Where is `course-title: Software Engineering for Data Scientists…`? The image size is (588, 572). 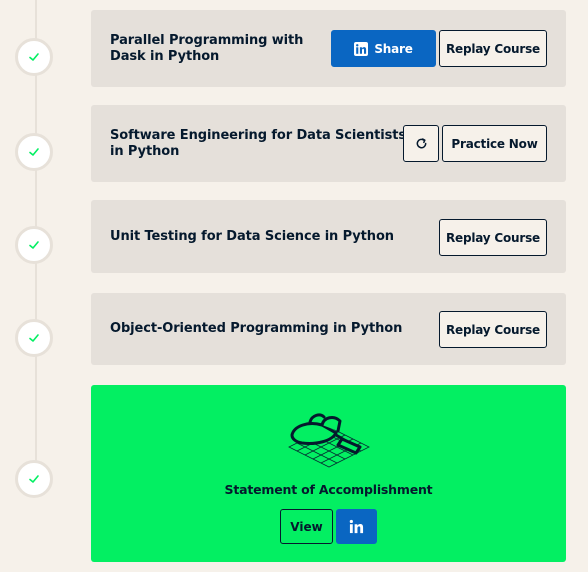
course-title: Software Engineering for Data Scientists… is located at coordinates (258, 144).